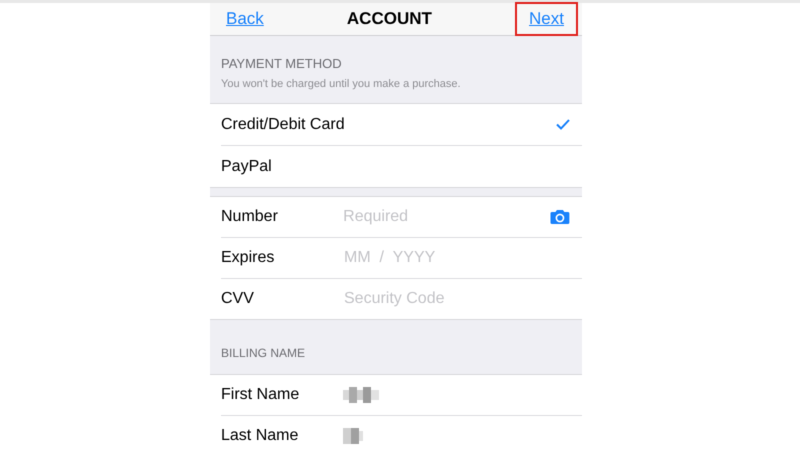 Image resolution: width=800 pixels, height=458 pixels. What do you see at coordinates (560, 217) in the screenshot?
I see `camera-icon` at bounding box center [560, 217].